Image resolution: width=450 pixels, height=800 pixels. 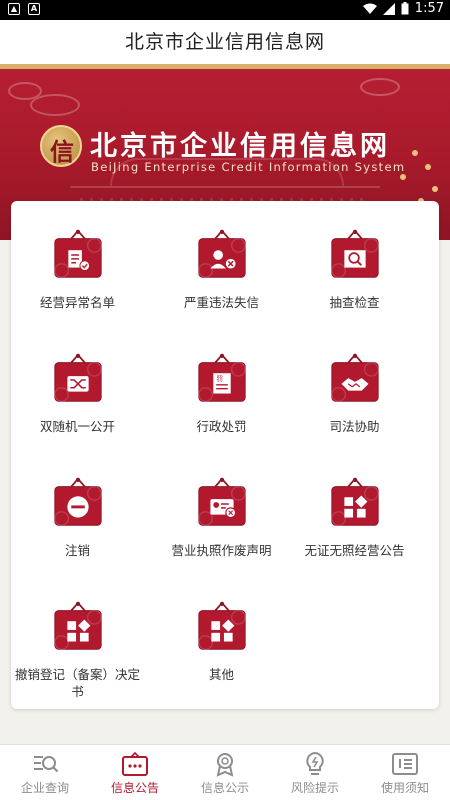 I want to click on bottom-tab-bar: 企业查询 信息公告 信息公示 风险提示 使用须知, so click(x=225, y=772).